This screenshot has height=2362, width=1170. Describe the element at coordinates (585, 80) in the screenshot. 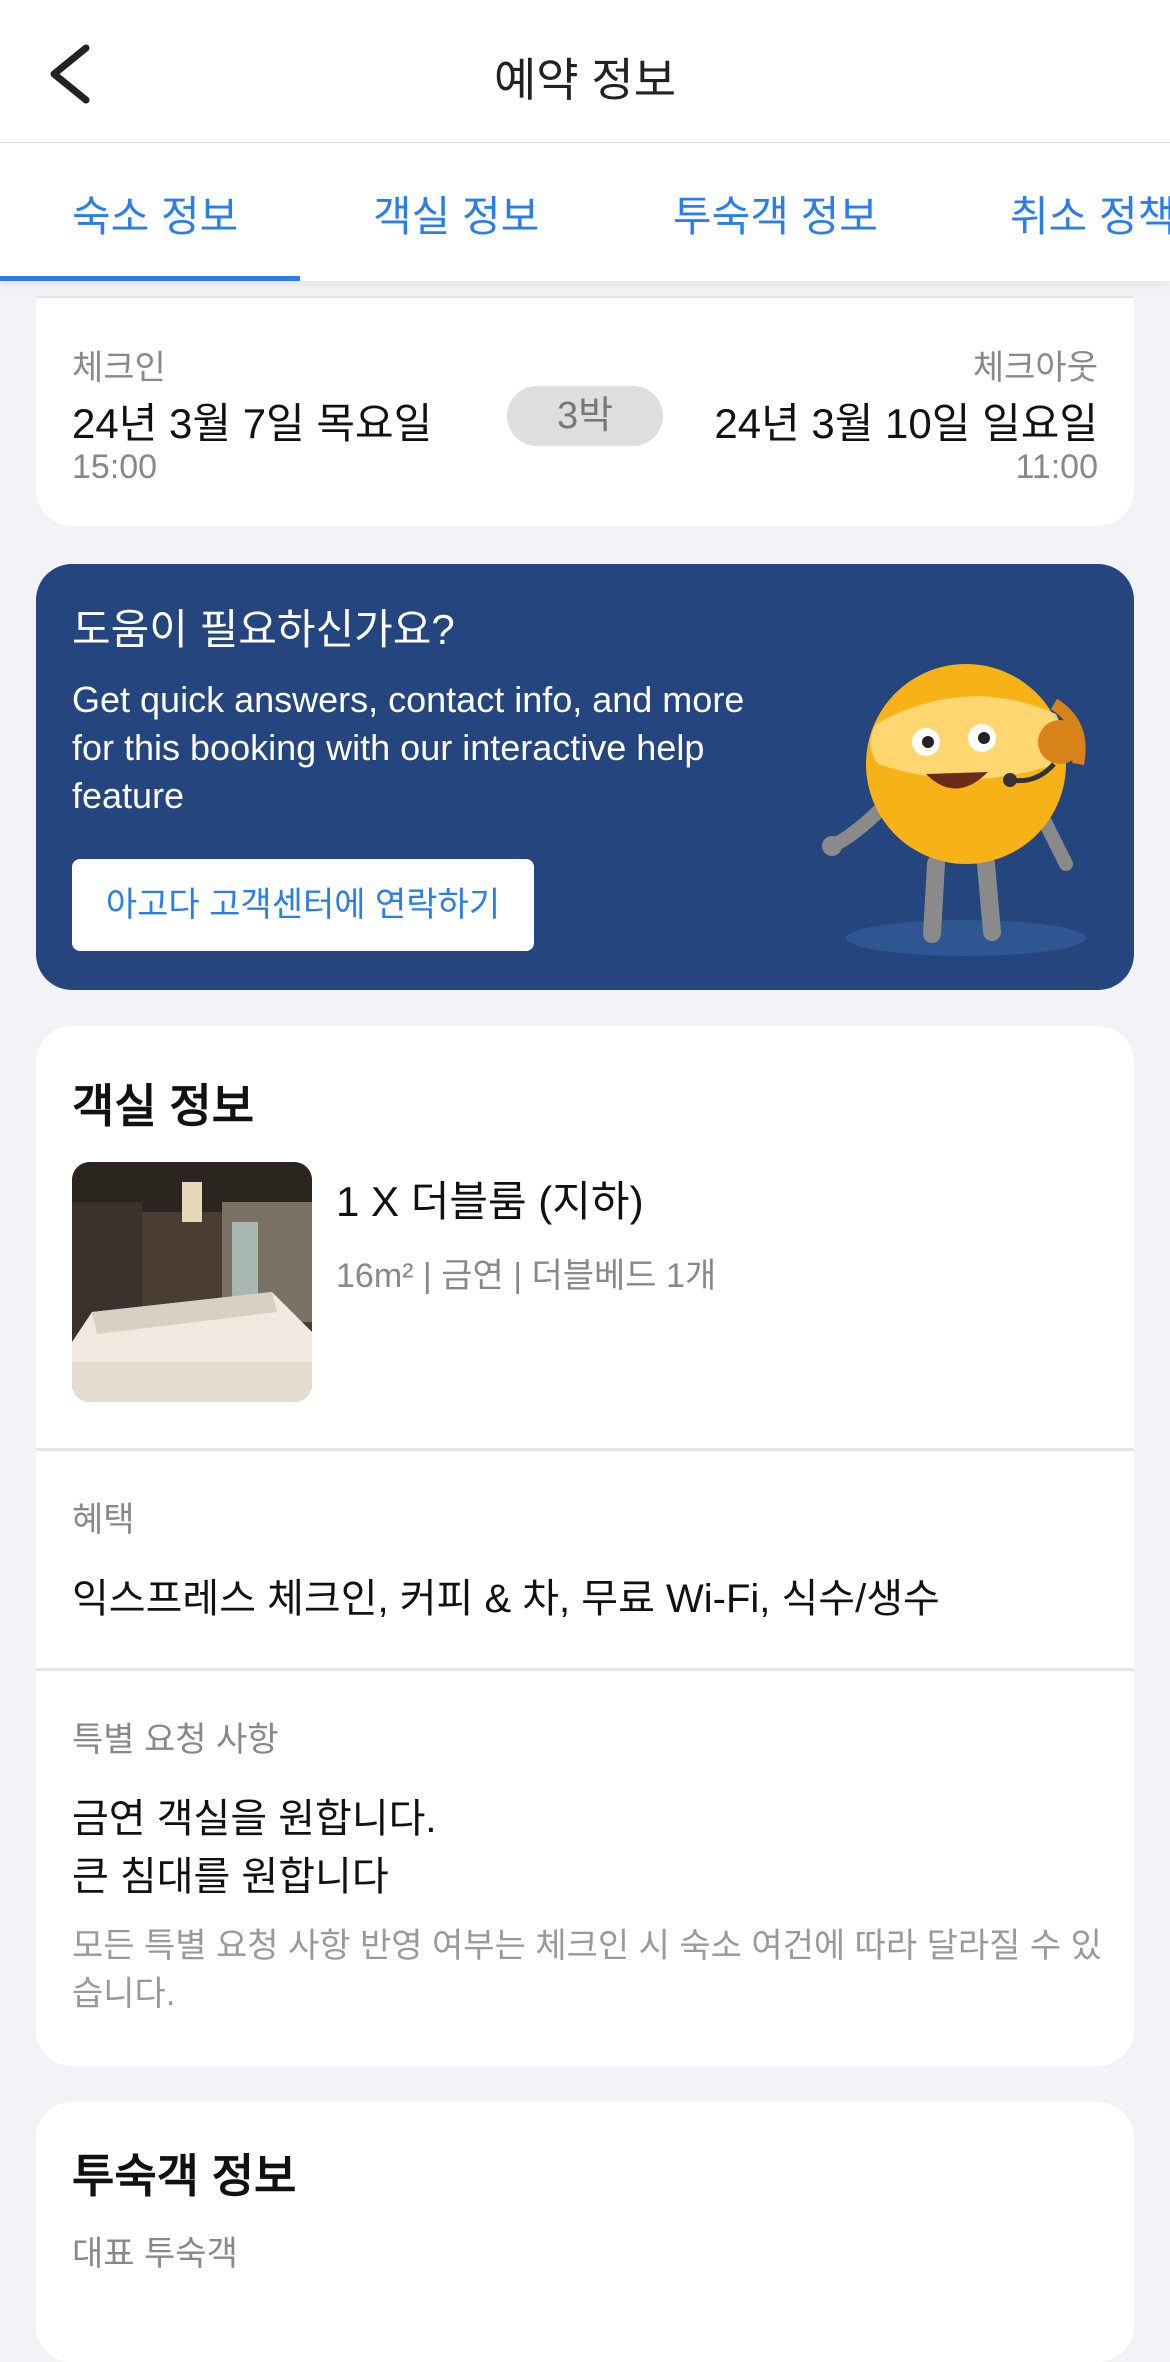

I see `page-title: 예약 정보` at that location.